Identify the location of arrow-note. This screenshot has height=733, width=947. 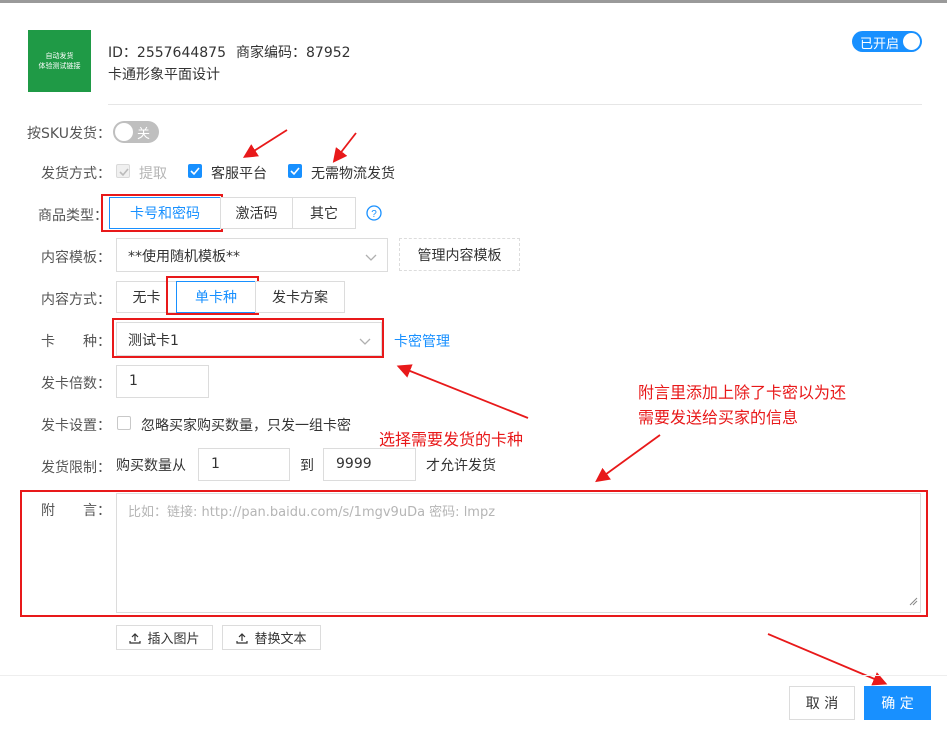
(628, 458).